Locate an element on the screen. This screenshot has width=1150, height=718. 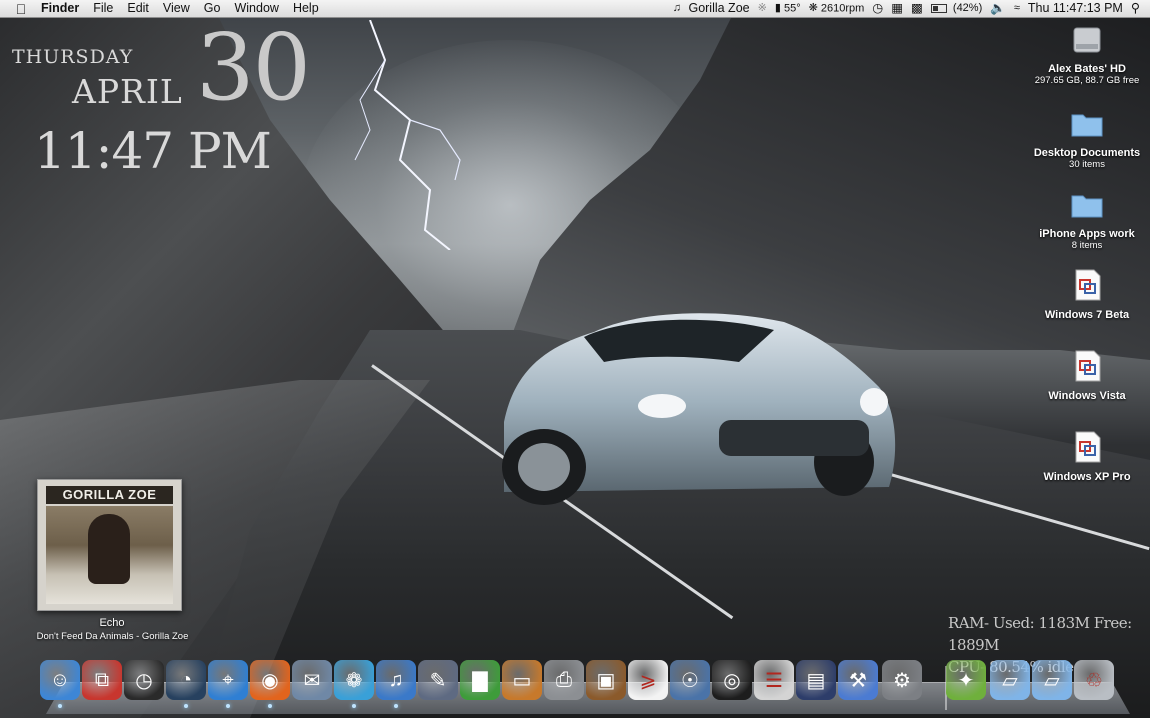
icon-label: Windows 7 Beta is located at coordinates (1087, 315).